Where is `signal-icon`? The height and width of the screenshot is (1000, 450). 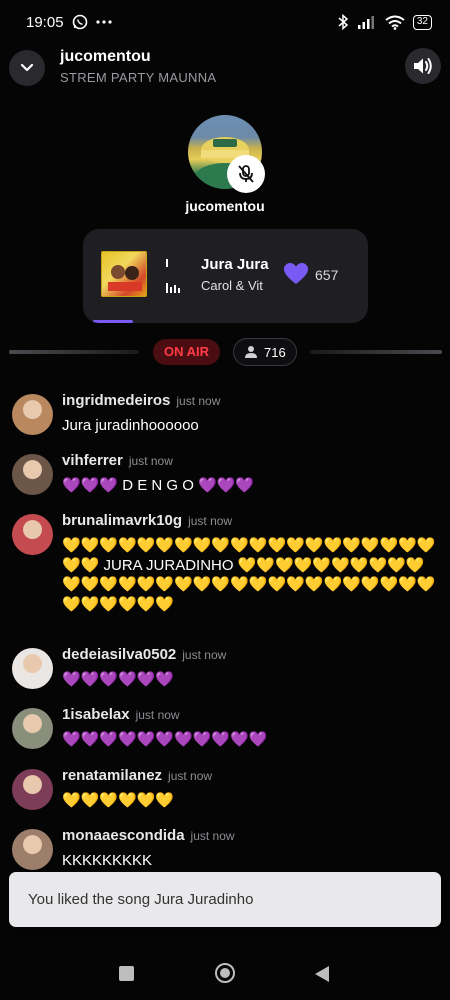 signal-icon is located at coordinates (365, 22).